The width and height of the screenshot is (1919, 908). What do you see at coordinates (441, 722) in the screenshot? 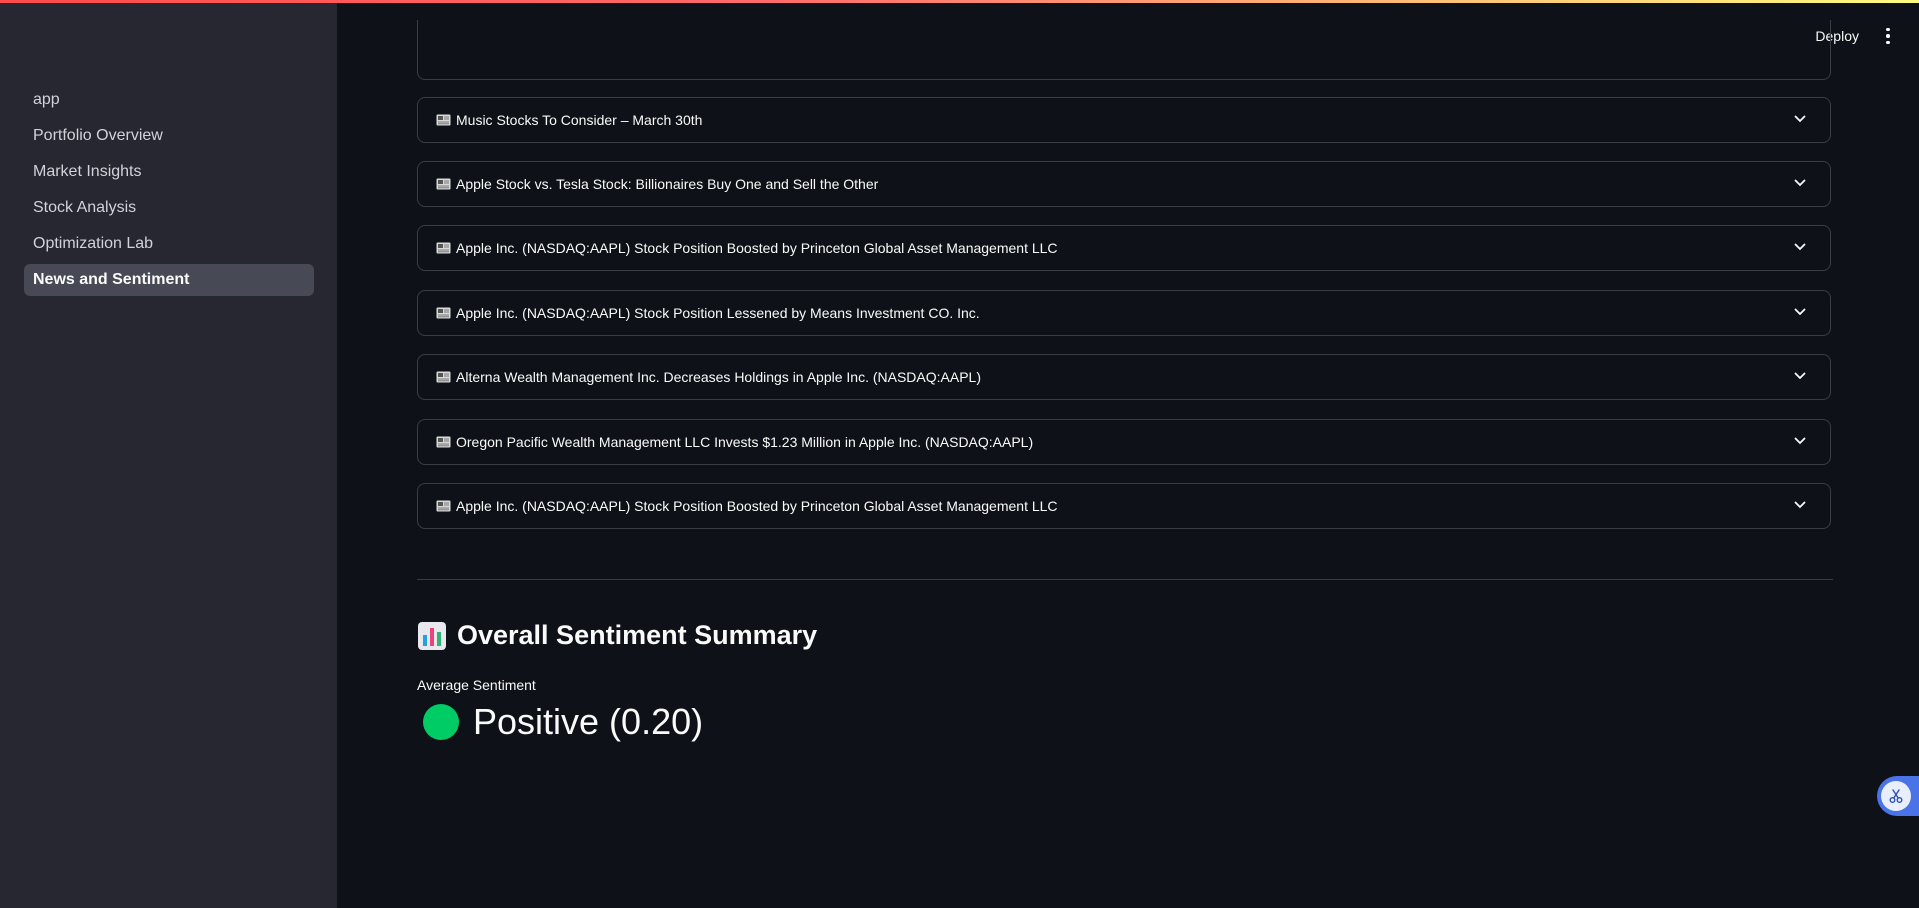
I see `green-circle-icon` at bounding box center [441, 722].